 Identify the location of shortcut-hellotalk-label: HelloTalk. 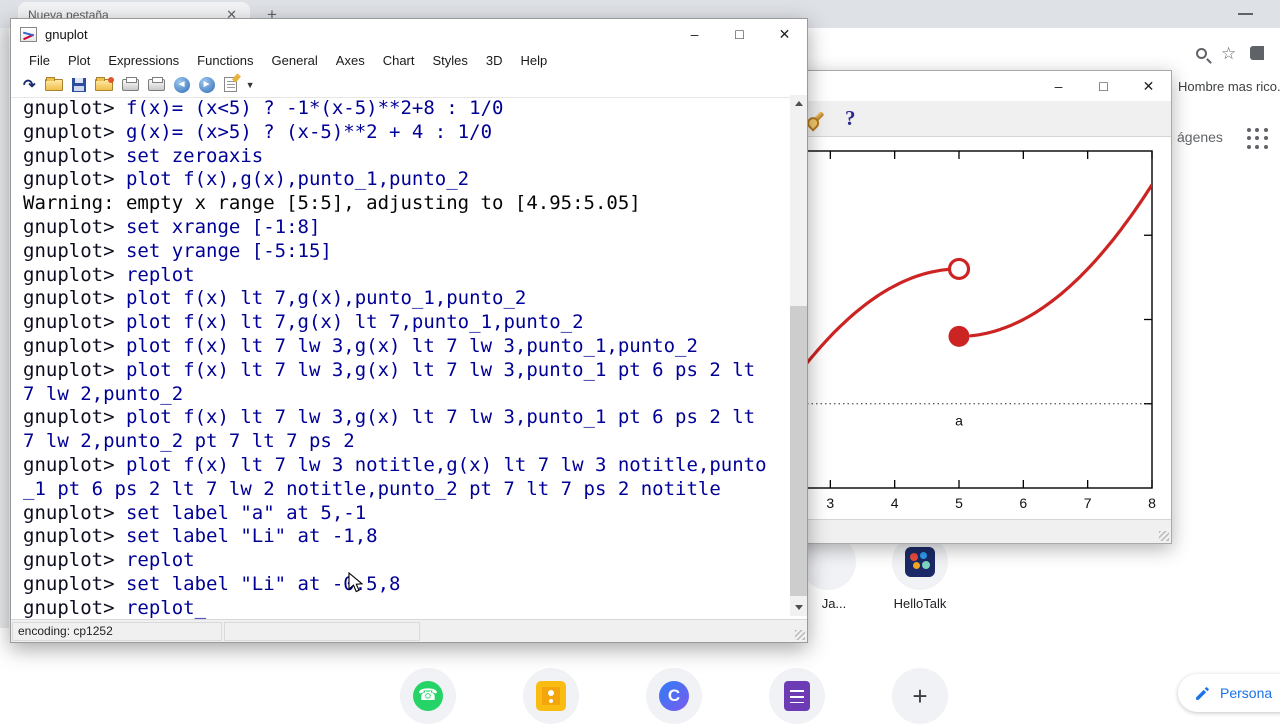
(920, 603).